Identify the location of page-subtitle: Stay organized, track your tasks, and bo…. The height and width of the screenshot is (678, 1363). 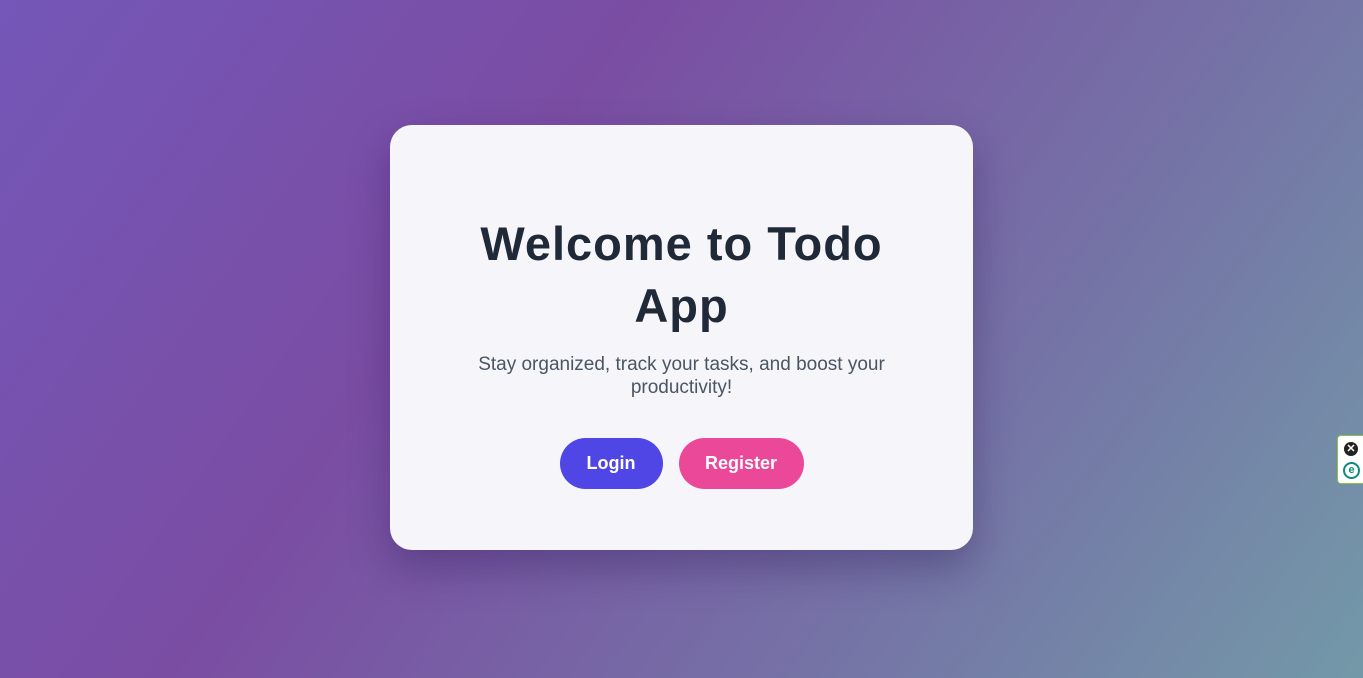
(681, 376).